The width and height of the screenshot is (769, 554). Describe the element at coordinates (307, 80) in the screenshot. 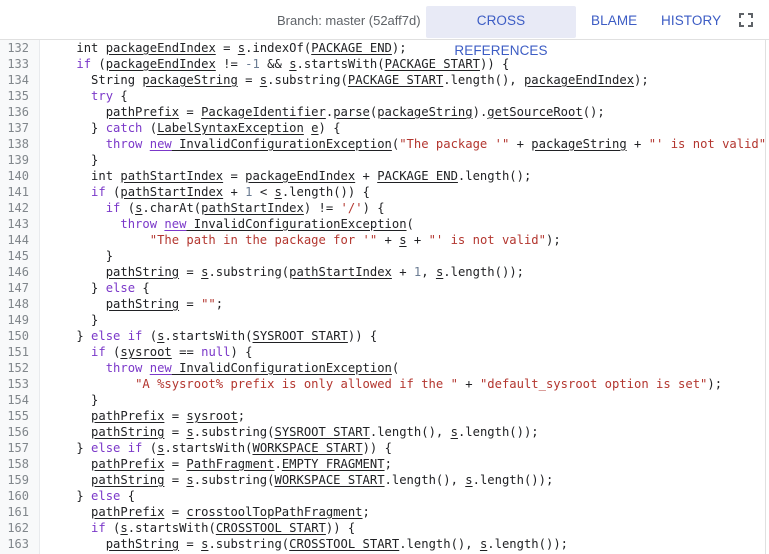

I see `plain-token: .substring(` at that location.